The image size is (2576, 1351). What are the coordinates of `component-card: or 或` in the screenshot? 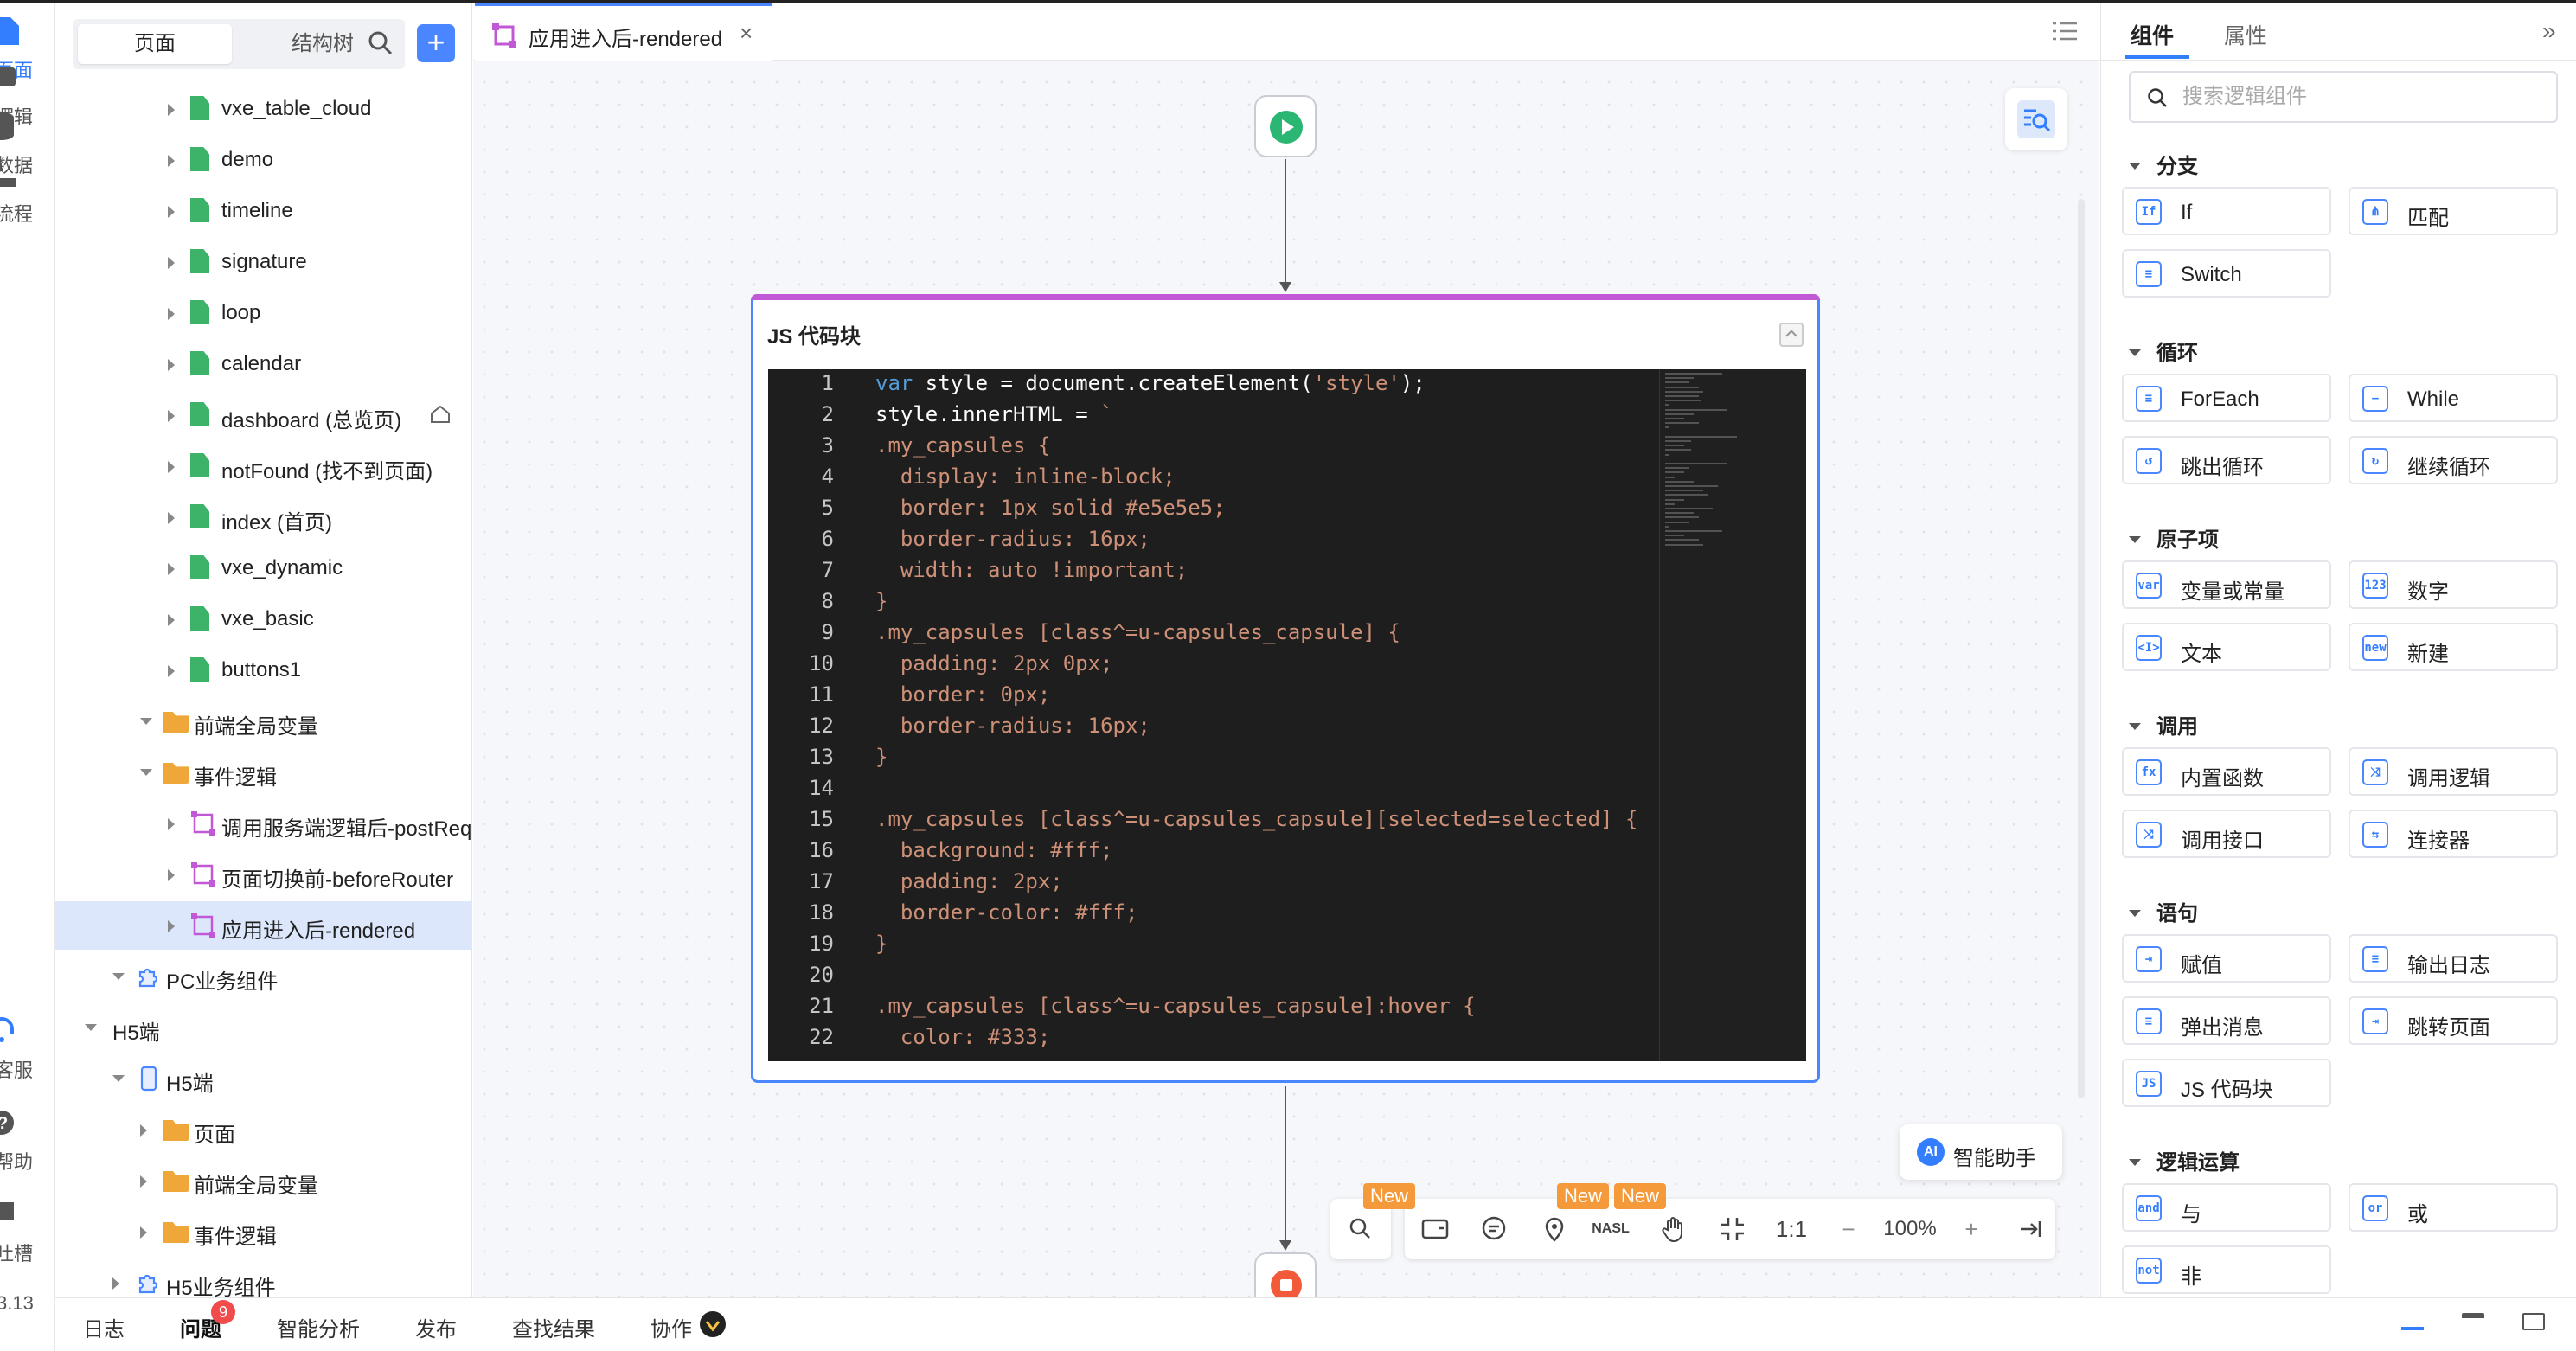 It's located at (2453, 1208).